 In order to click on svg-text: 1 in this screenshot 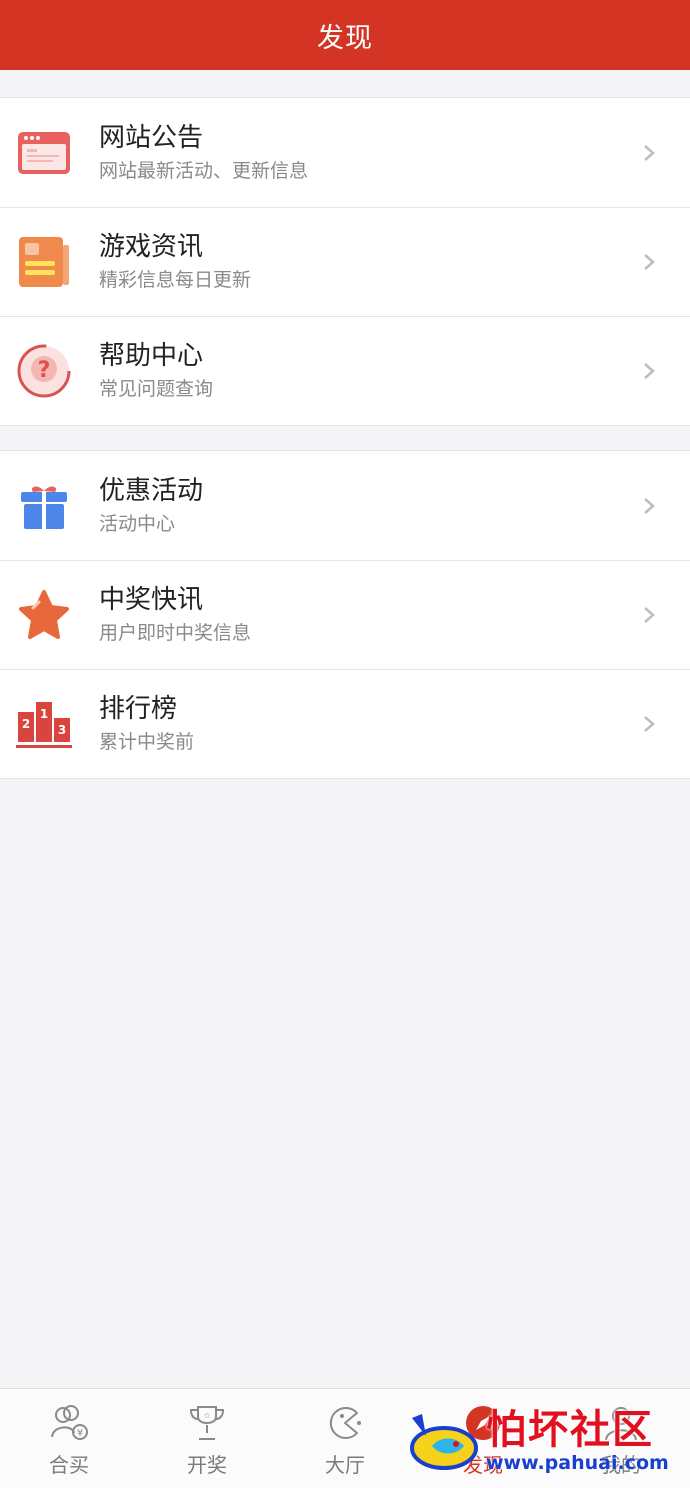, I will do `click(44, 714)`.